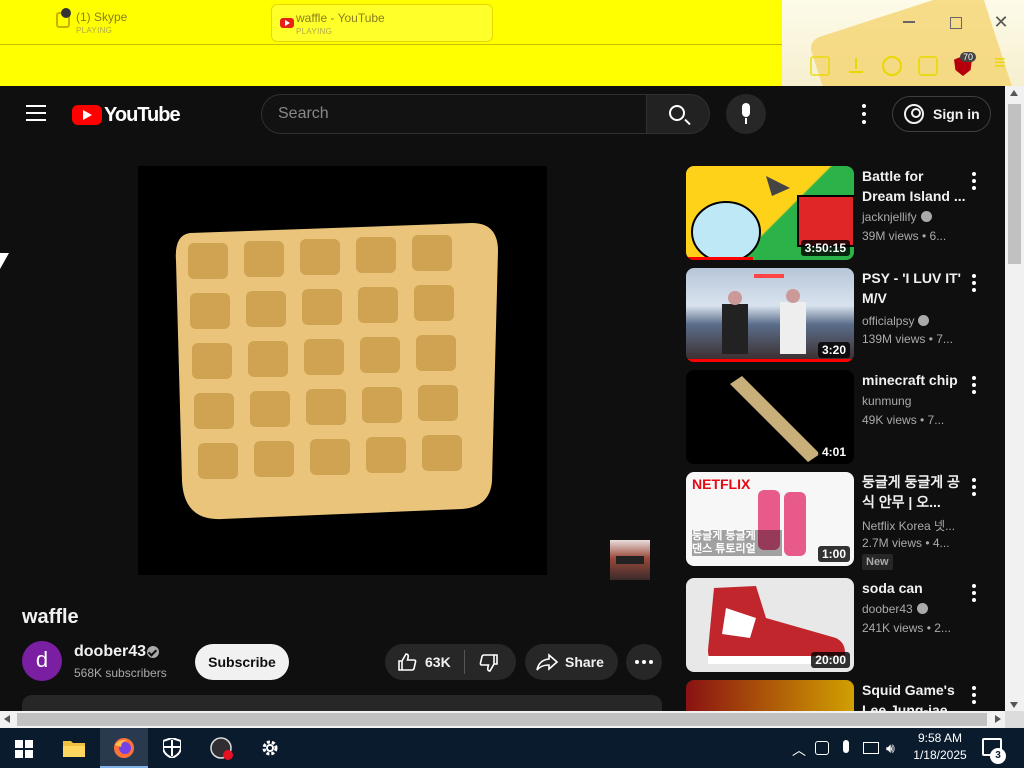 Image resolution: width=1024 pixels, height=768 pixels. I want to click on channel-name: jacknjellify, so click(897, 217).